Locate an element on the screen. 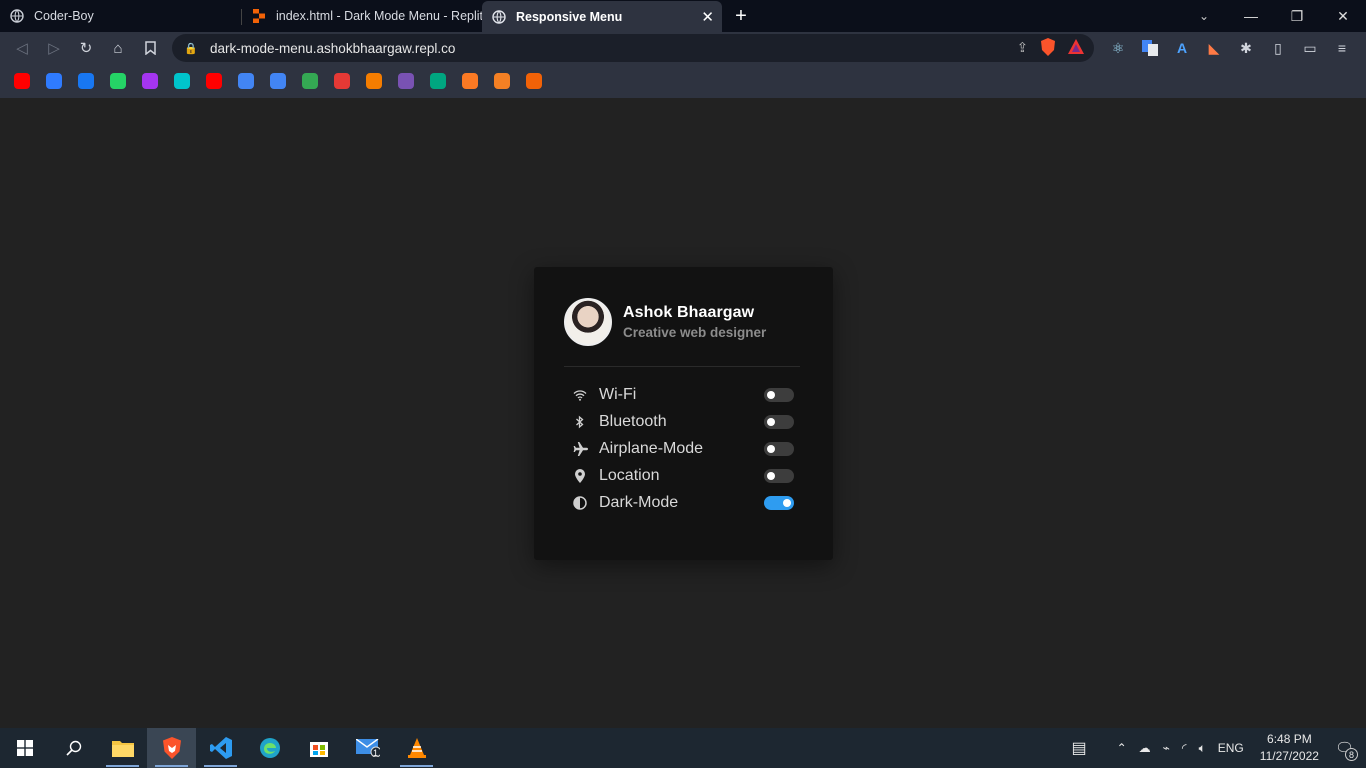  mail-icon: 1 is located at coordinates (367, 748).